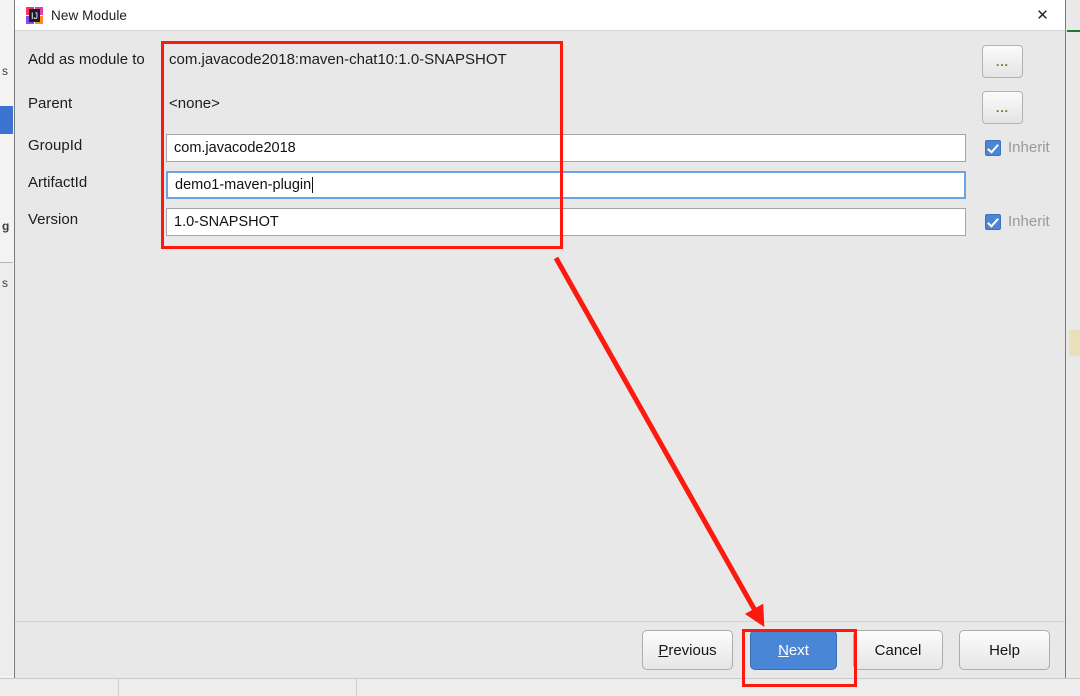 This screenshot has height=696, width=1080. Describe the element at coordinates (6, 226) in the screenshot. I see `background-ide-text-fragment: g` at that location.